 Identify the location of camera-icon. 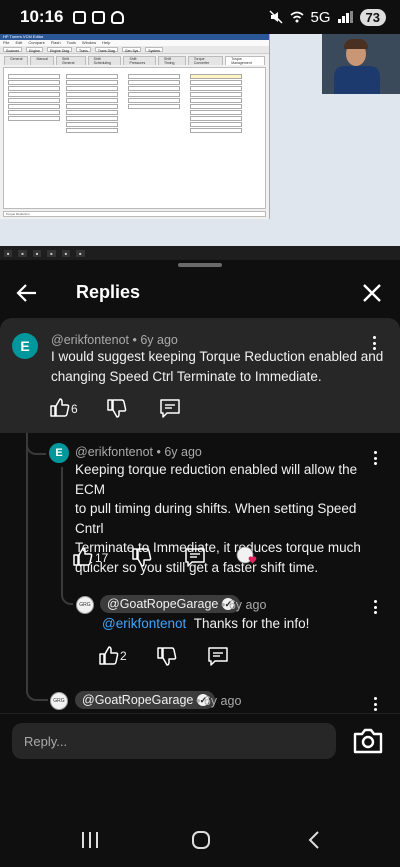
(368, 741).